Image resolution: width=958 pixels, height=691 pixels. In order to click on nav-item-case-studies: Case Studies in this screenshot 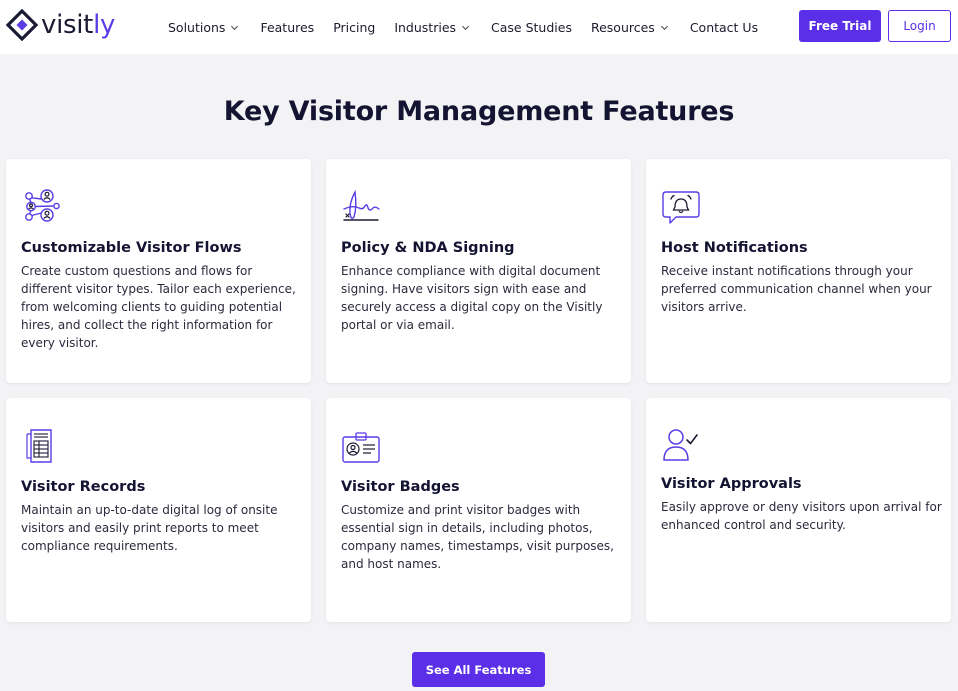, I will do `click(531, 27)`.